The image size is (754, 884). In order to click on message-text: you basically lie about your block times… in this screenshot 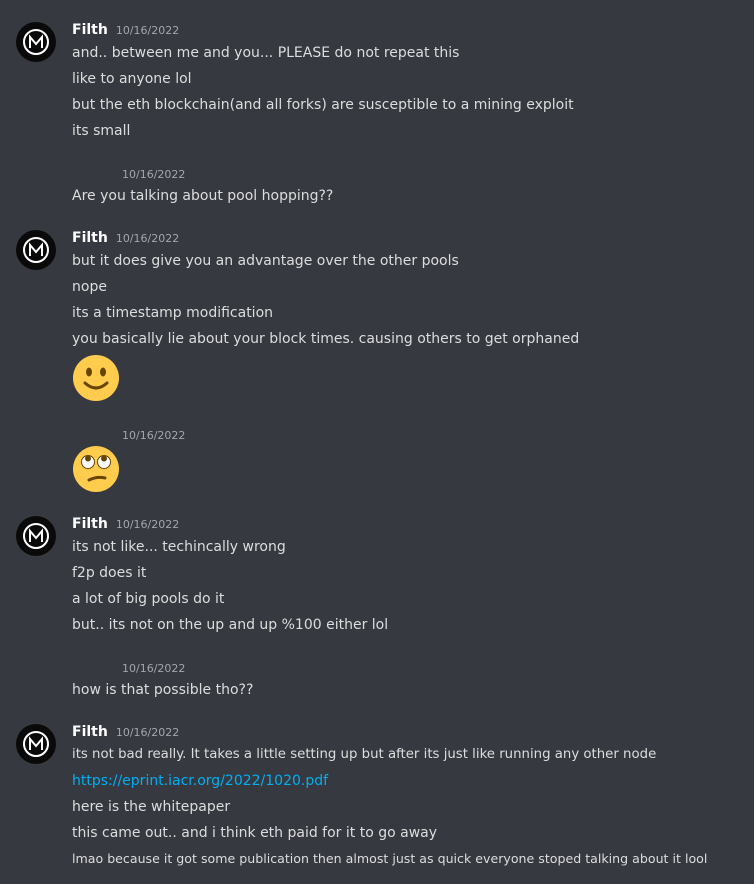, I will do `click(326, 339)`.